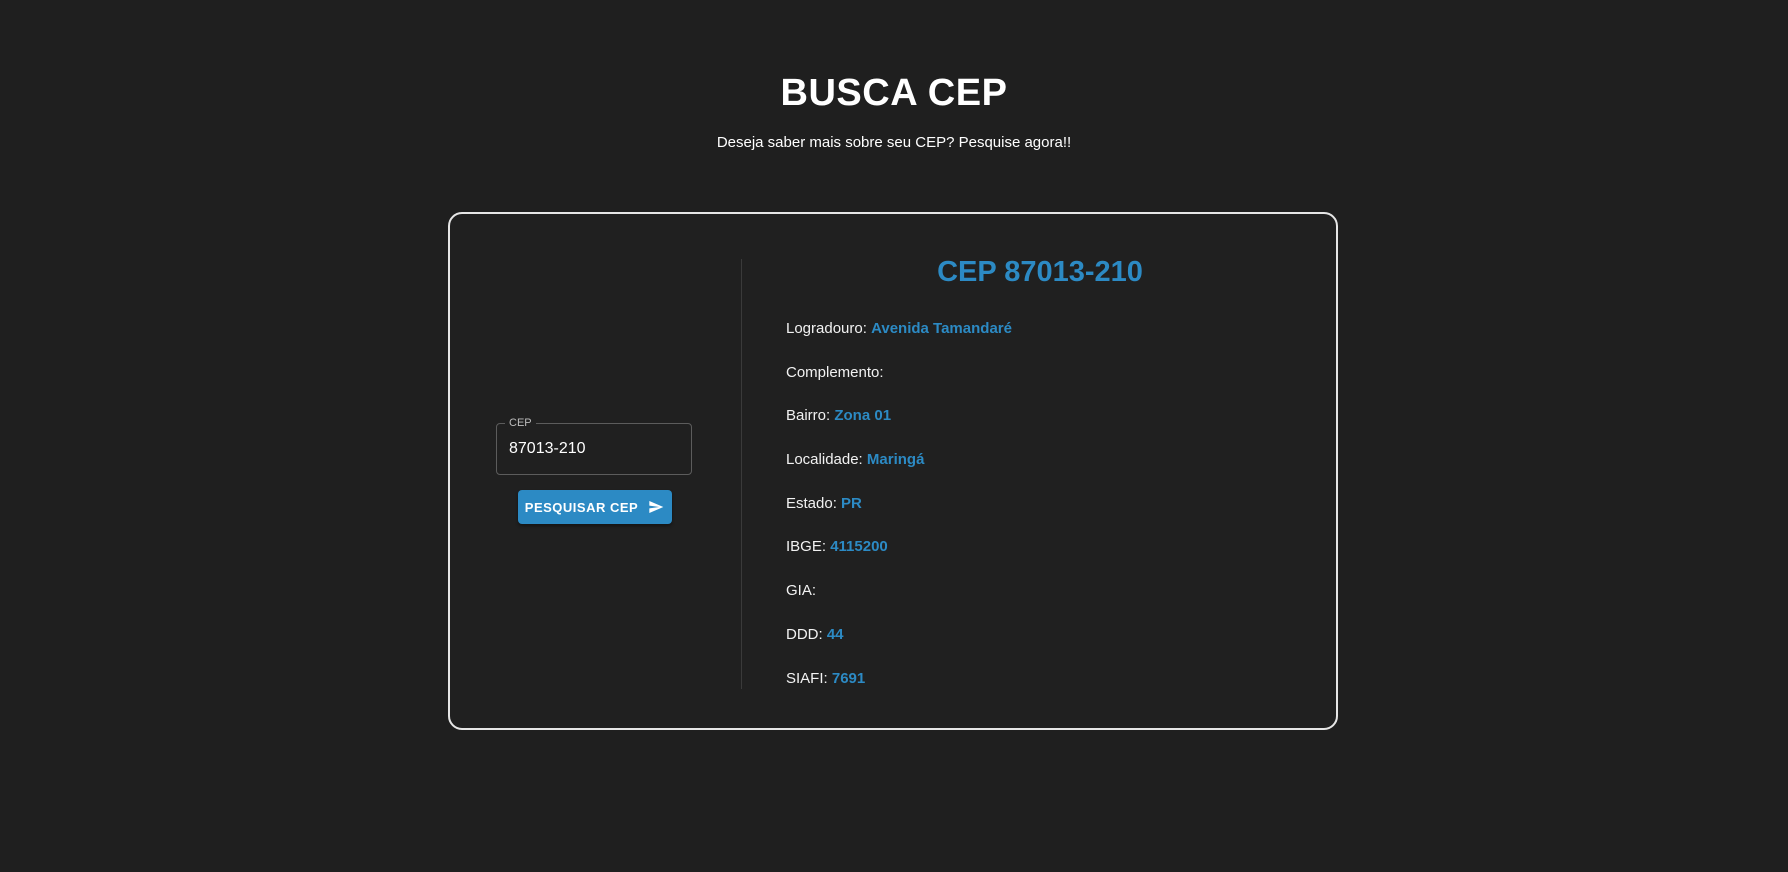 This screenshot has height=872, width=1788. Describe the element at coordinates (899, 604) in the screenshot. I see `info-row-gia: GIA:` at that location.